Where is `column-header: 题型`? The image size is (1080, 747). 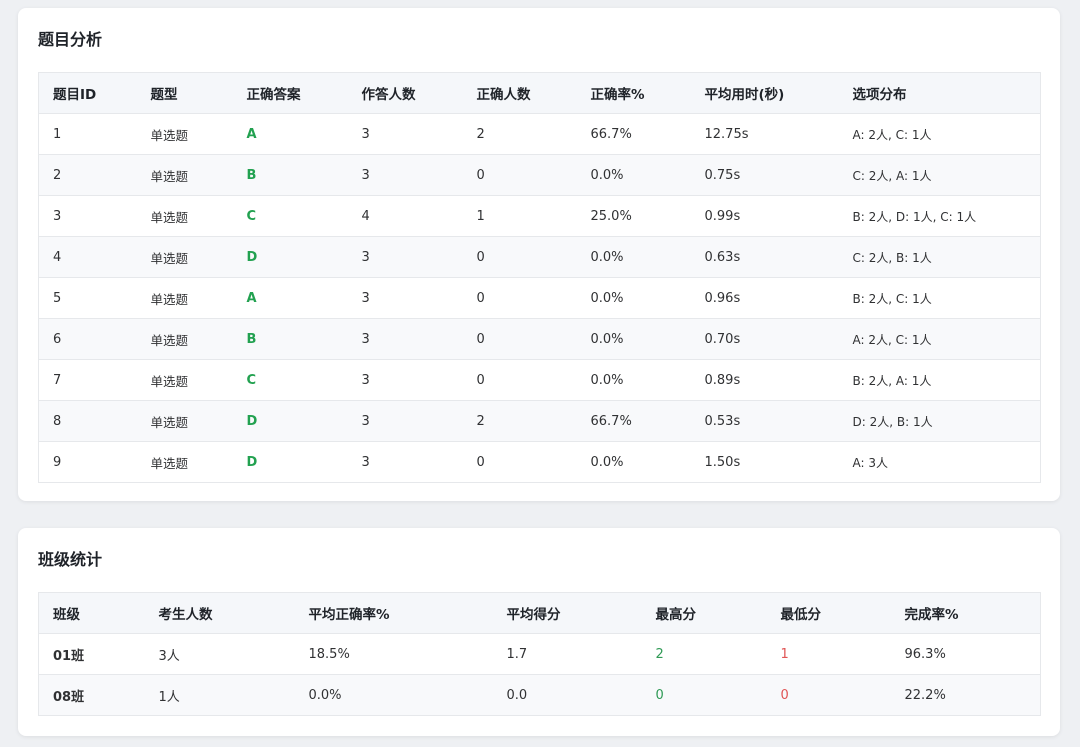 column-header: 题型 is located at coordinates (184, 93).